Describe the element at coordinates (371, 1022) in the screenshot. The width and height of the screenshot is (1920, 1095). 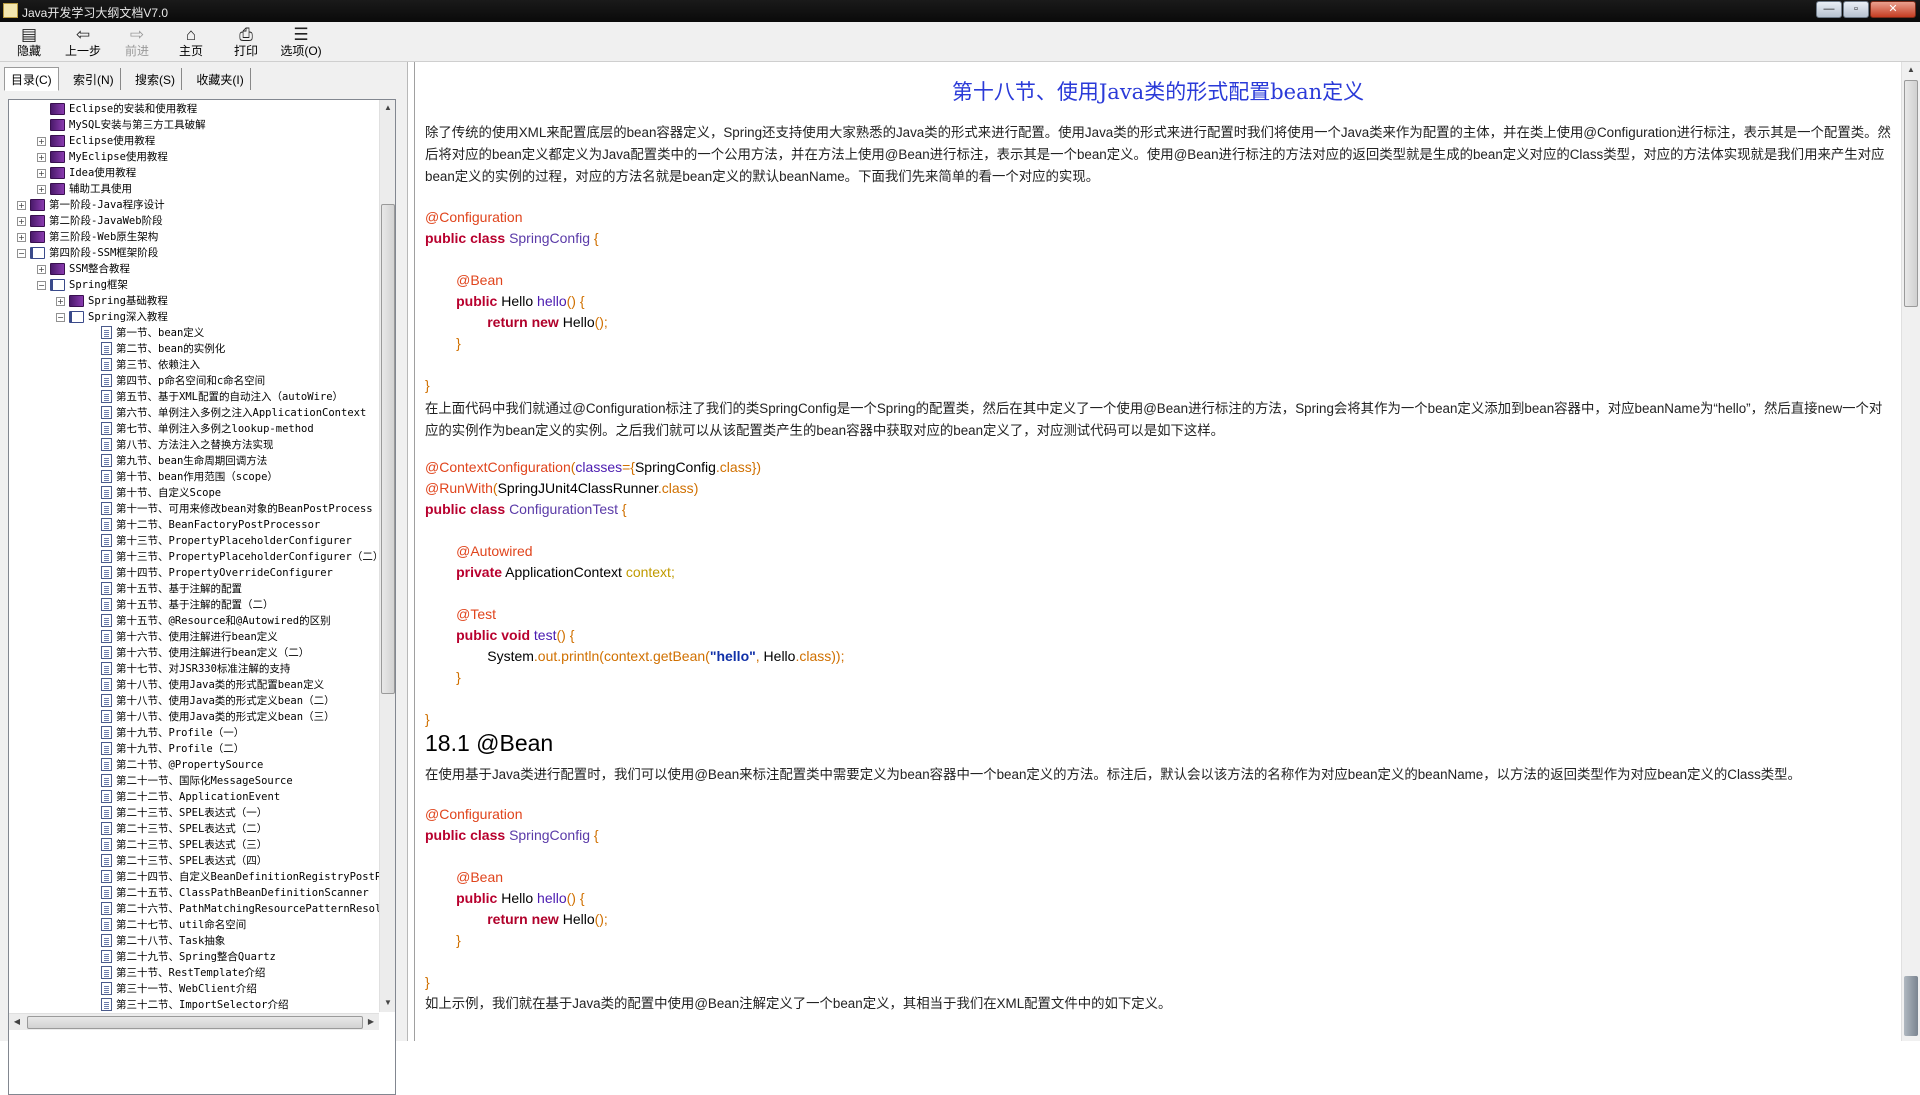
I see `scroll-right-arrow-icon: ▶` at that location.